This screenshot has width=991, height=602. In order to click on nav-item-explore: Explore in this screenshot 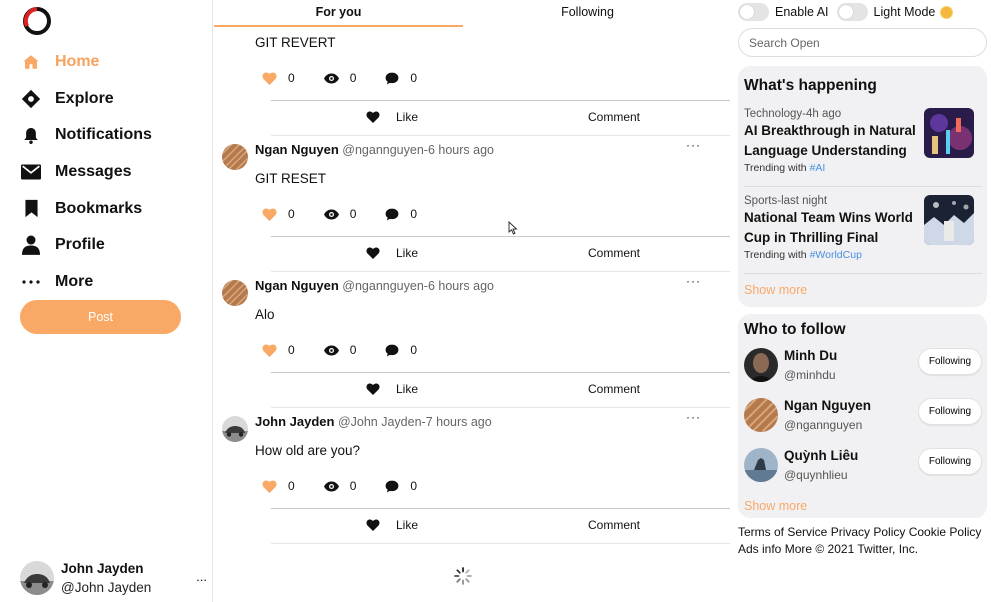, I will do `click(86, 99)`.